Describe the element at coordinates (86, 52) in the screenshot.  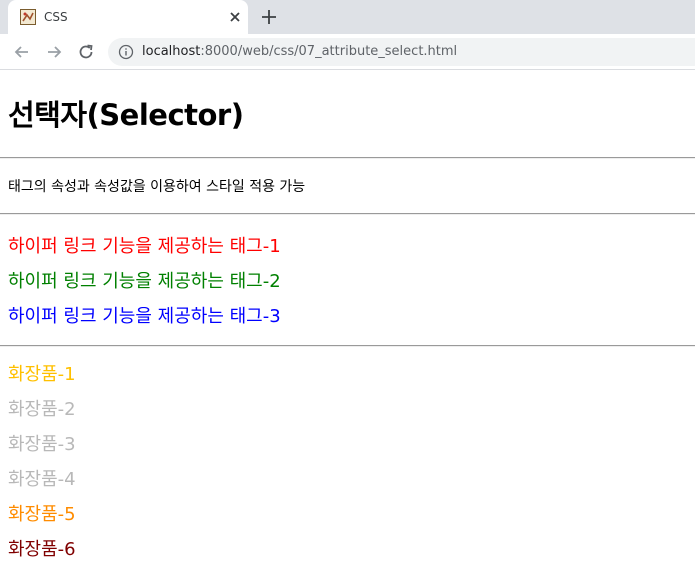
I see `reload-icon` at that location.